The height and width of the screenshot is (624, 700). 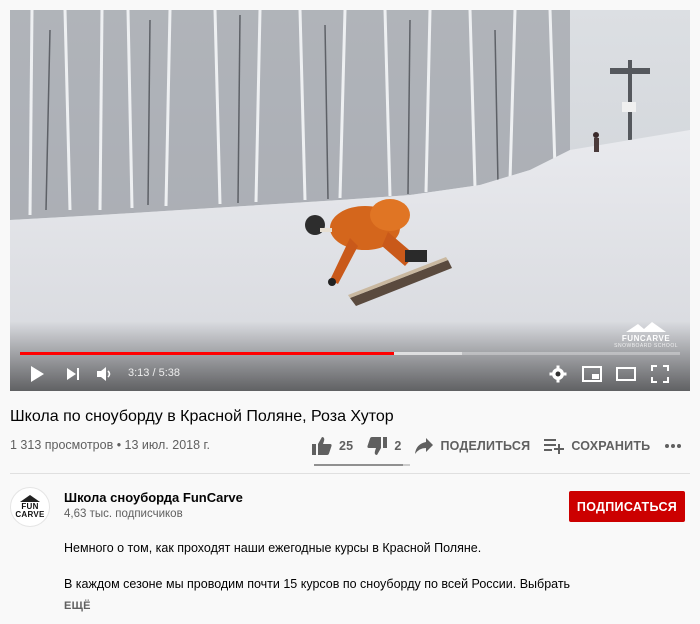 I want to click on watermark-text: FUNCARVE, so click(x=646, y=338).